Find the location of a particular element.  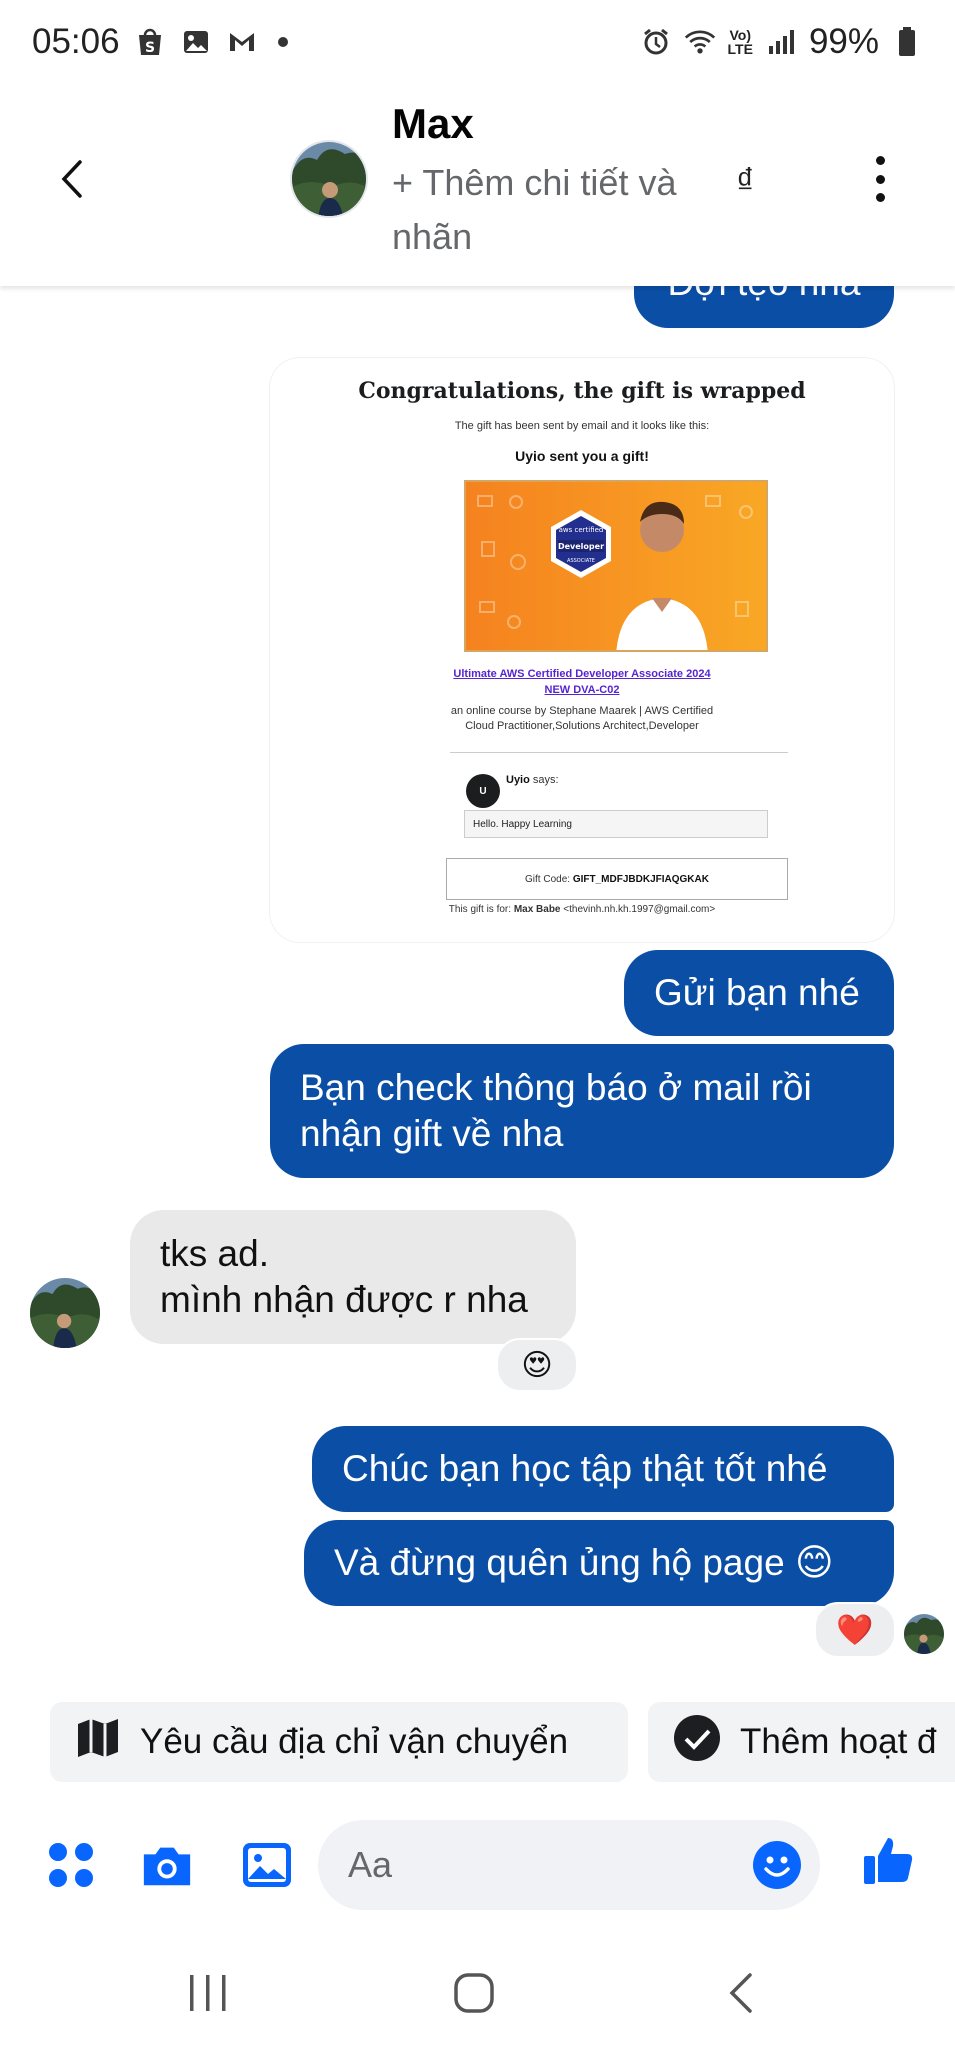

contact-avatar is located at coordinates (329, 179).